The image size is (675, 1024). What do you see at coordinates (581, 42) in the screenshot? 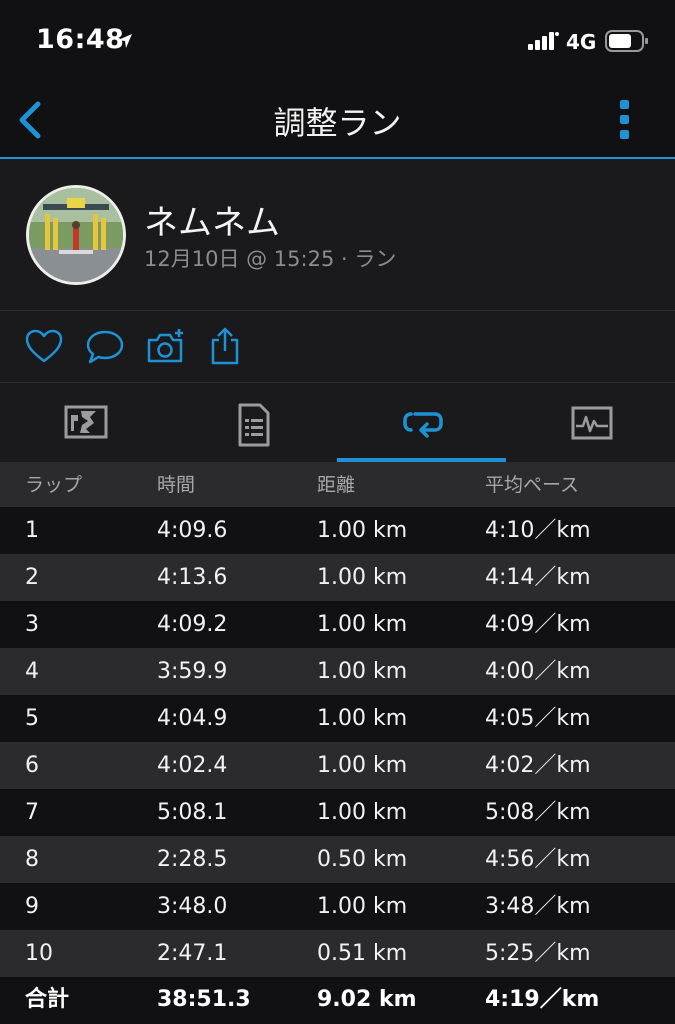
I see `network-type: 4G` at bounding box center [581, 42].